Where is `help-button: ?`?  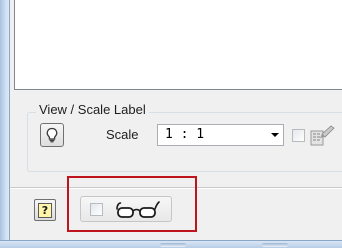
help-button: ? is located at coordinates (45, 210).